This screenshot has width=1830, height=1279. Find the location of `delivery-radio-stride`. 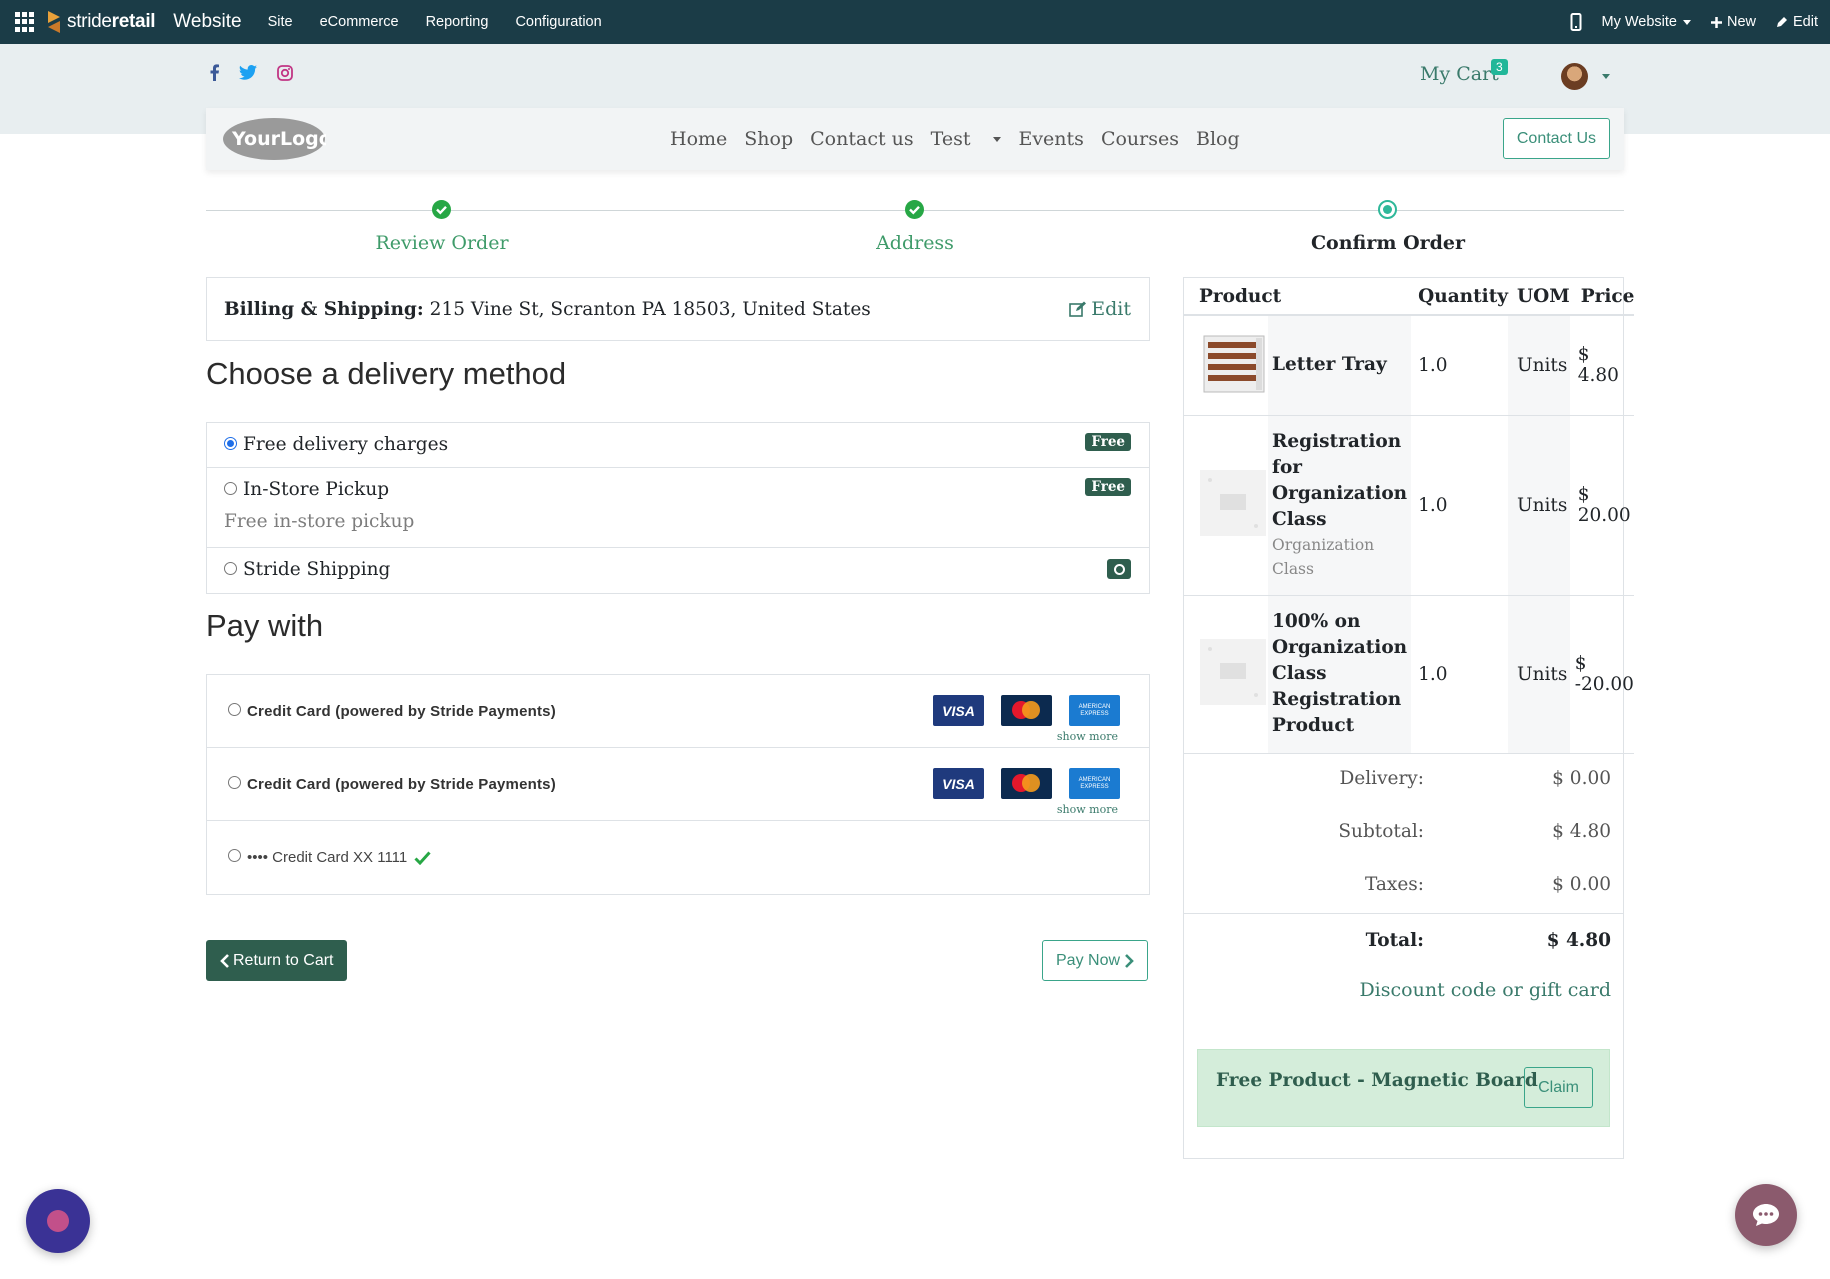

delivery-radio-stride is located at coordinates (230, 568).